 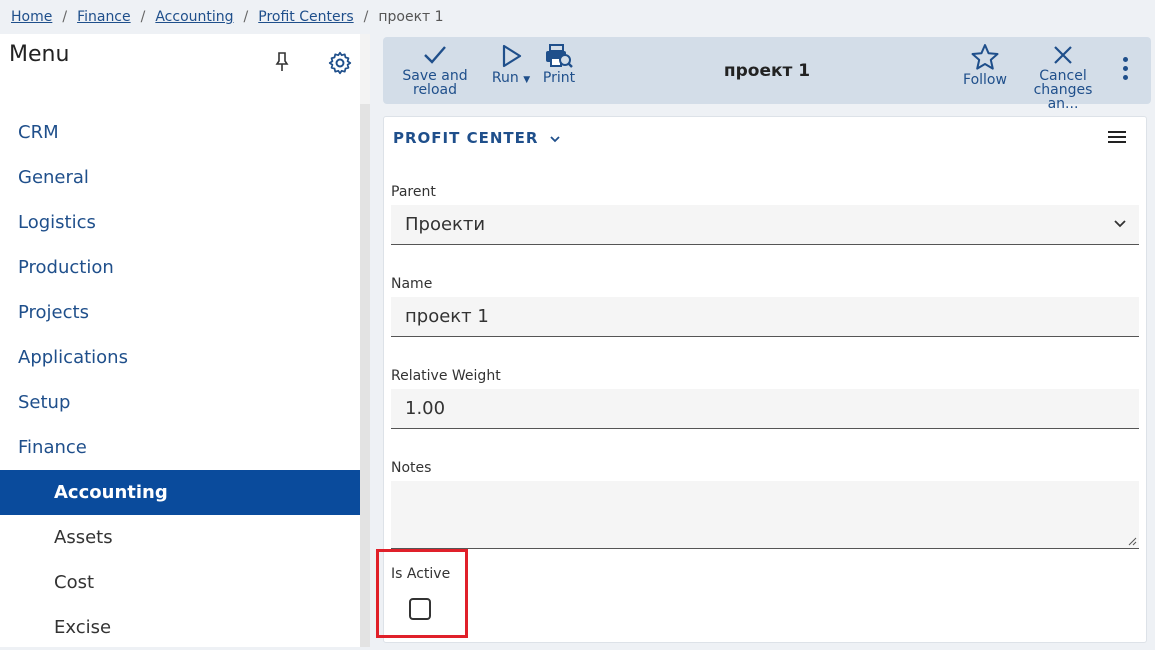 I want to click on run-label: Run ▼, so click(x=511, y=78).